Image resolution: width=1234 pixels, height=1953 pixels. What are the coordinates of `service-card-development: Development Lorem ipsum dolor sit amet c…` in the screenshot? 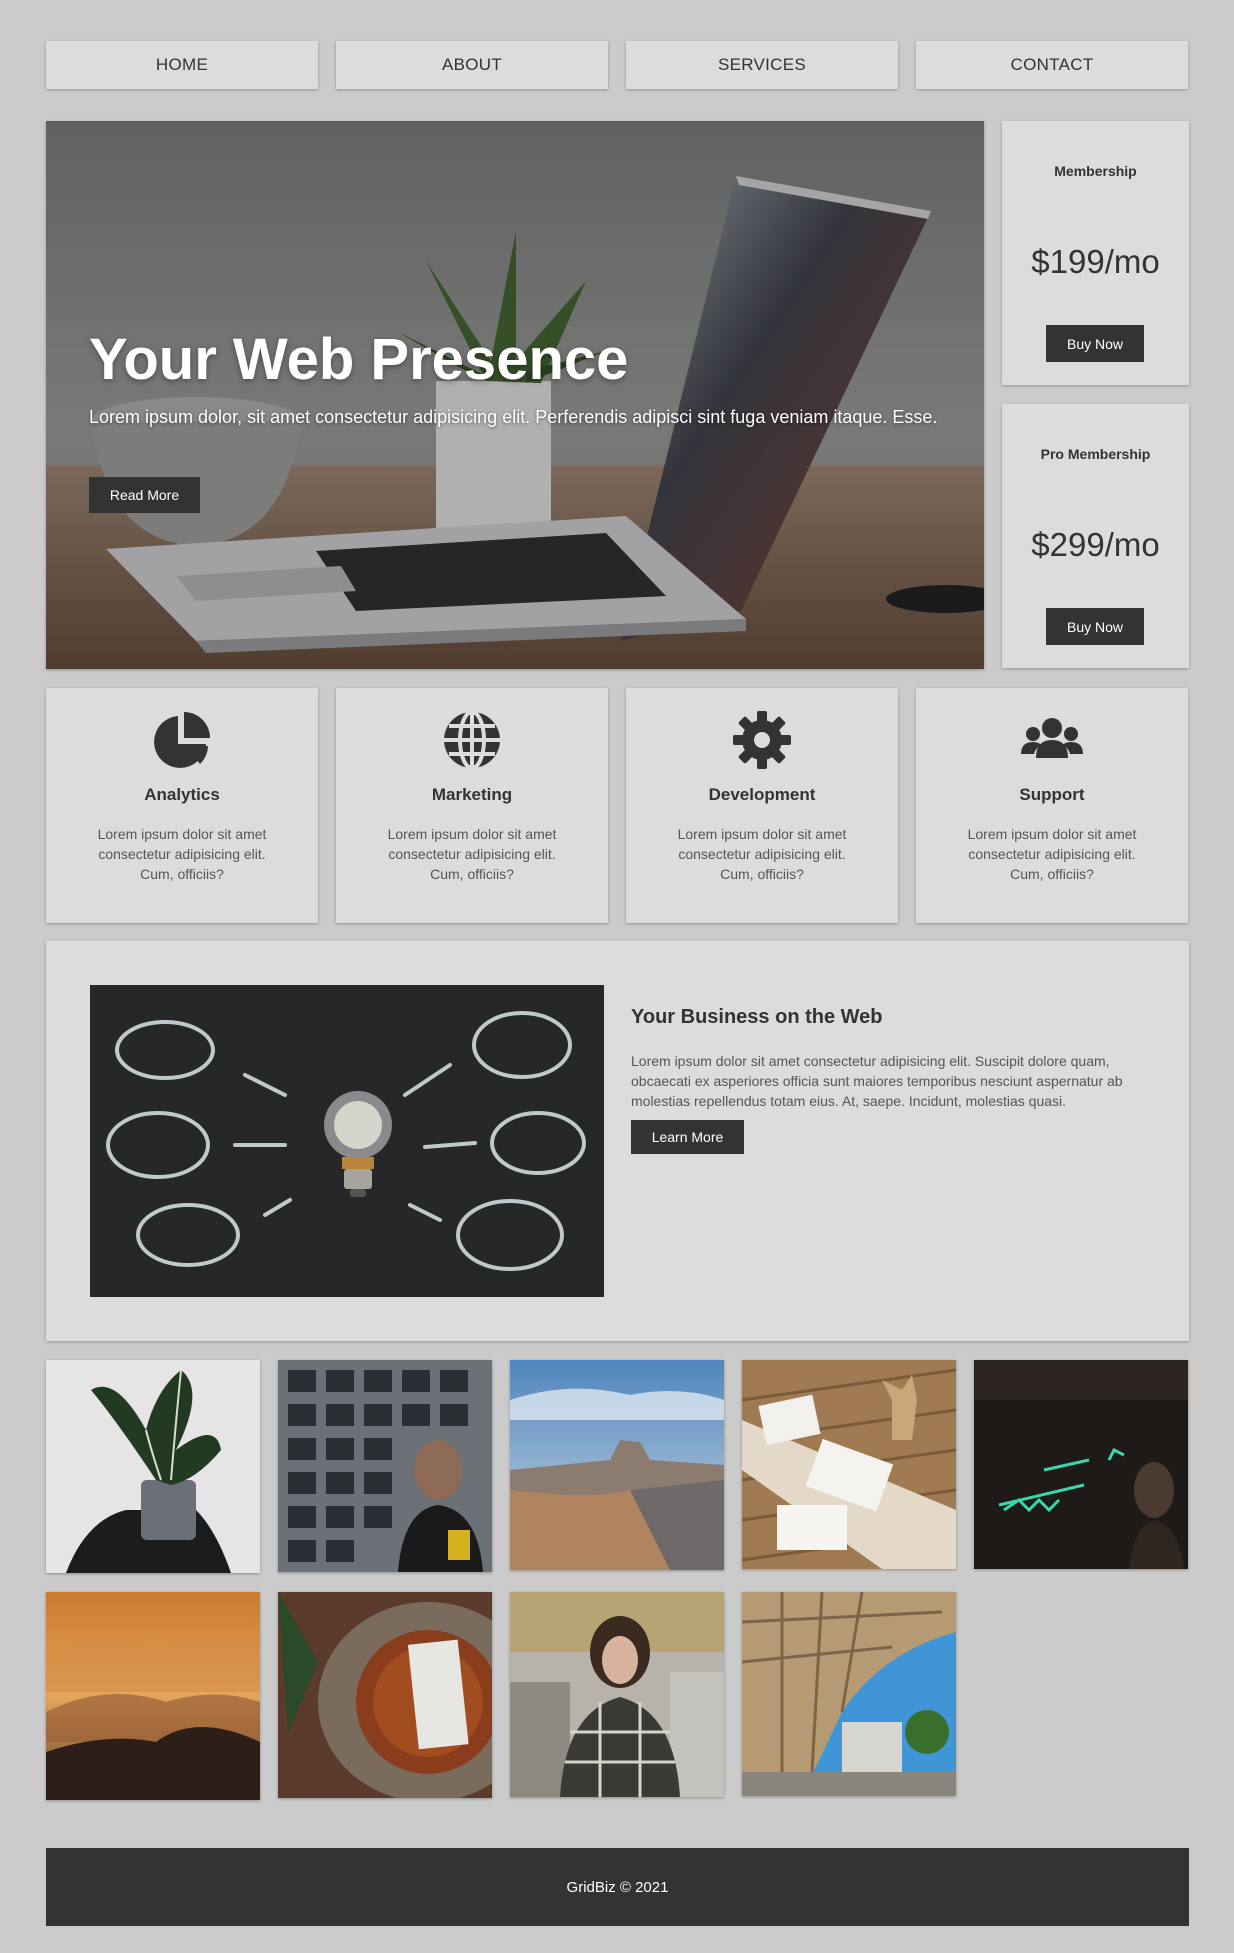 It's located at (762, 805).